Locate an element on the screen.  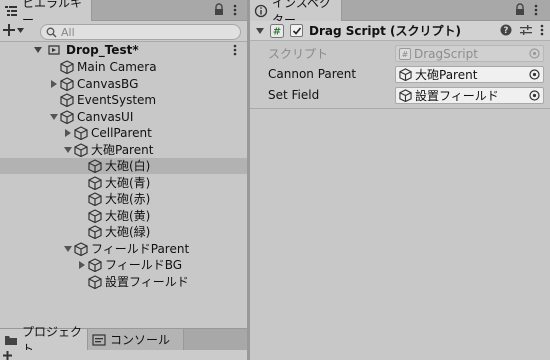
hierarchy-item: CanvasUI is located at coordinates (123, 117).